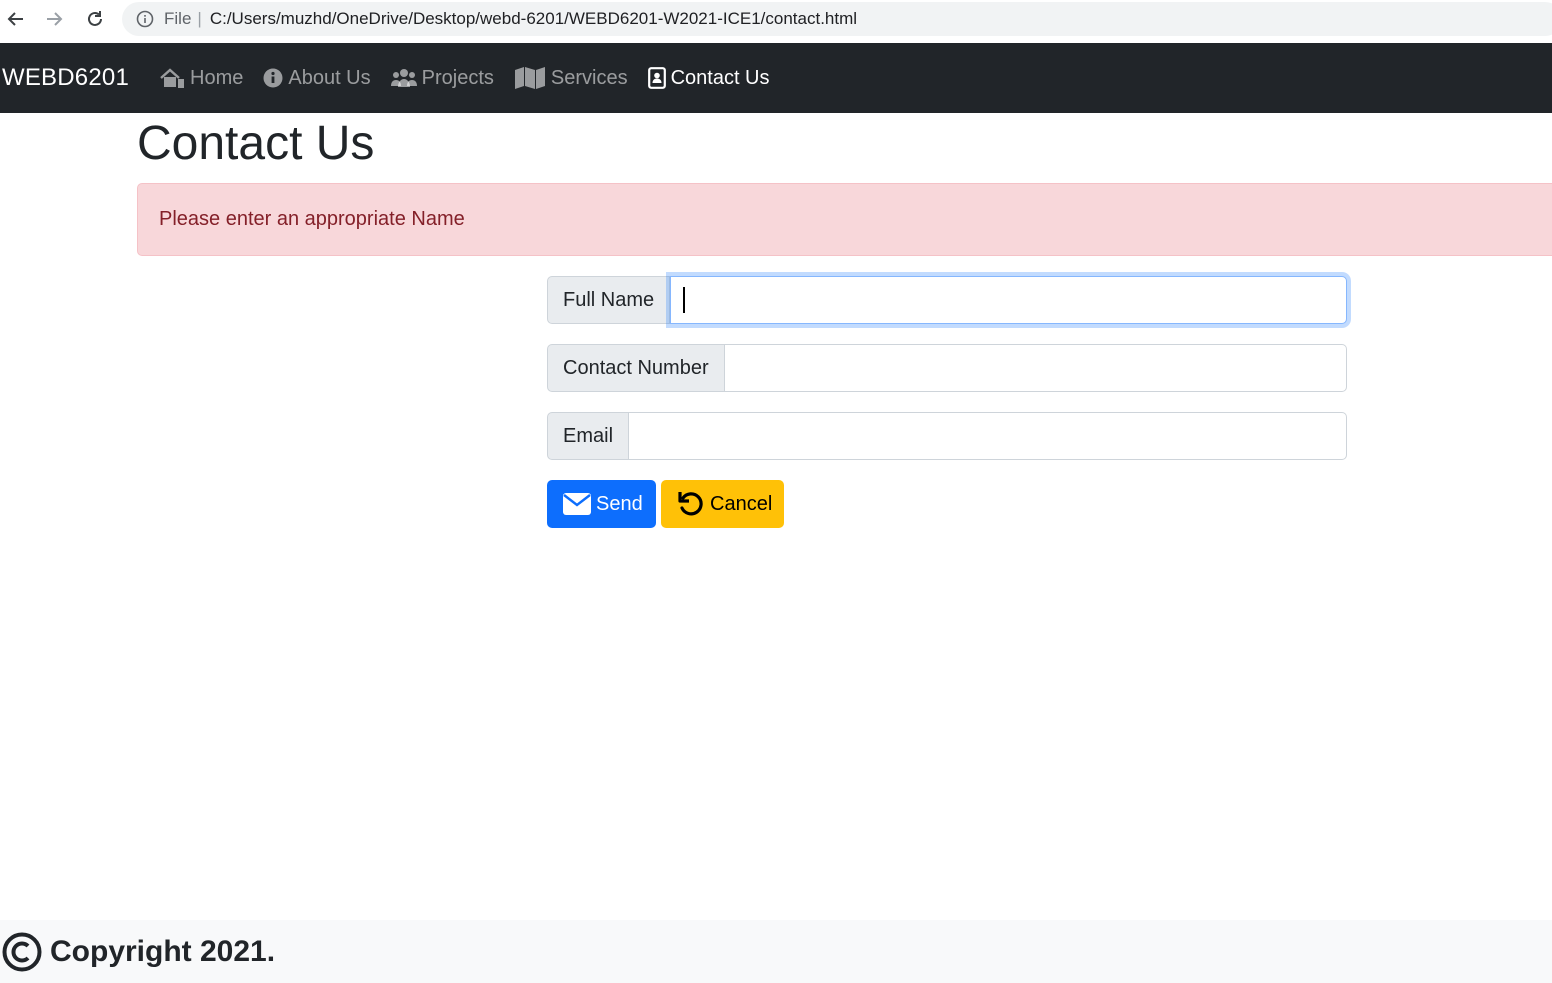 The height and width of the screenshot is (983, 1552). I want to click on full-name-group: Full Name, so click(947, 300).